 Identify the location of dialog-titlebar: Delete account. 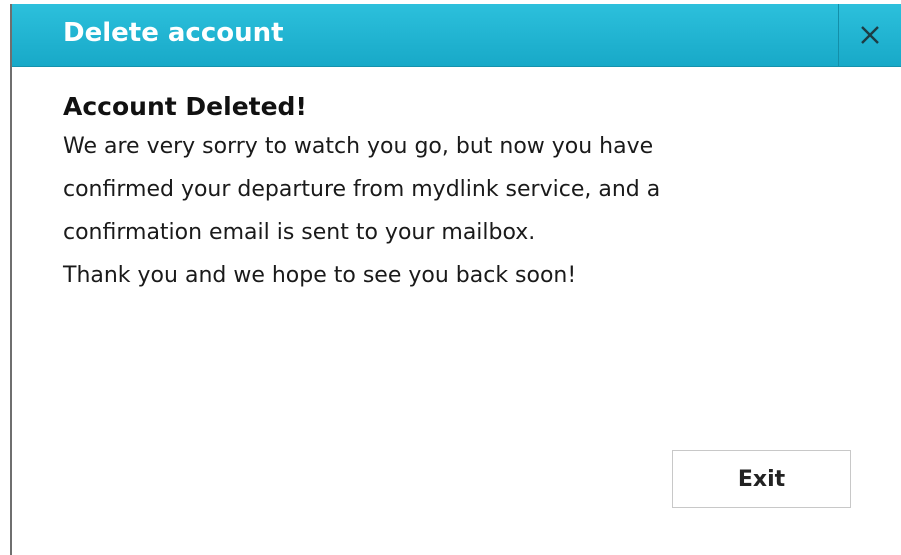
(456, 35).